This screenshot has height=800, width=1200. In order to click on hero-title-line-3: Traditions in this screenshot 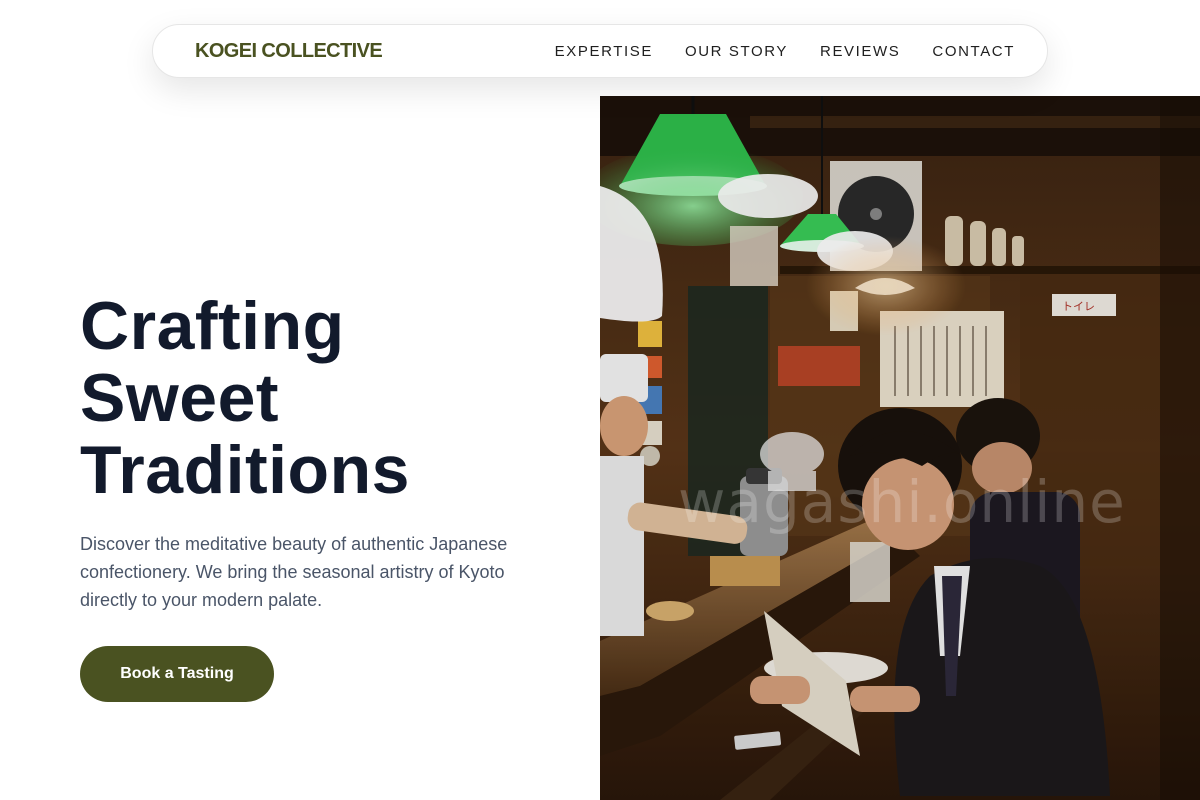, I will do `click(245, 470)`.